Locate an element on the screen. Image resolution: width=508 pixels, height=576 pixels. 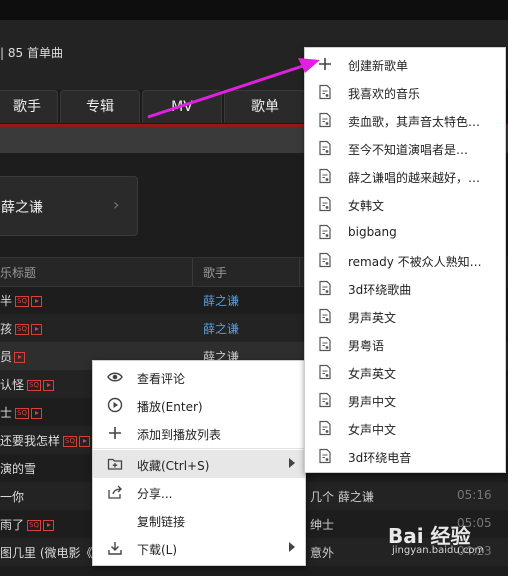
menu-item-add-to-queue: 添加到播放列表 is located at coordinates (199, 433).